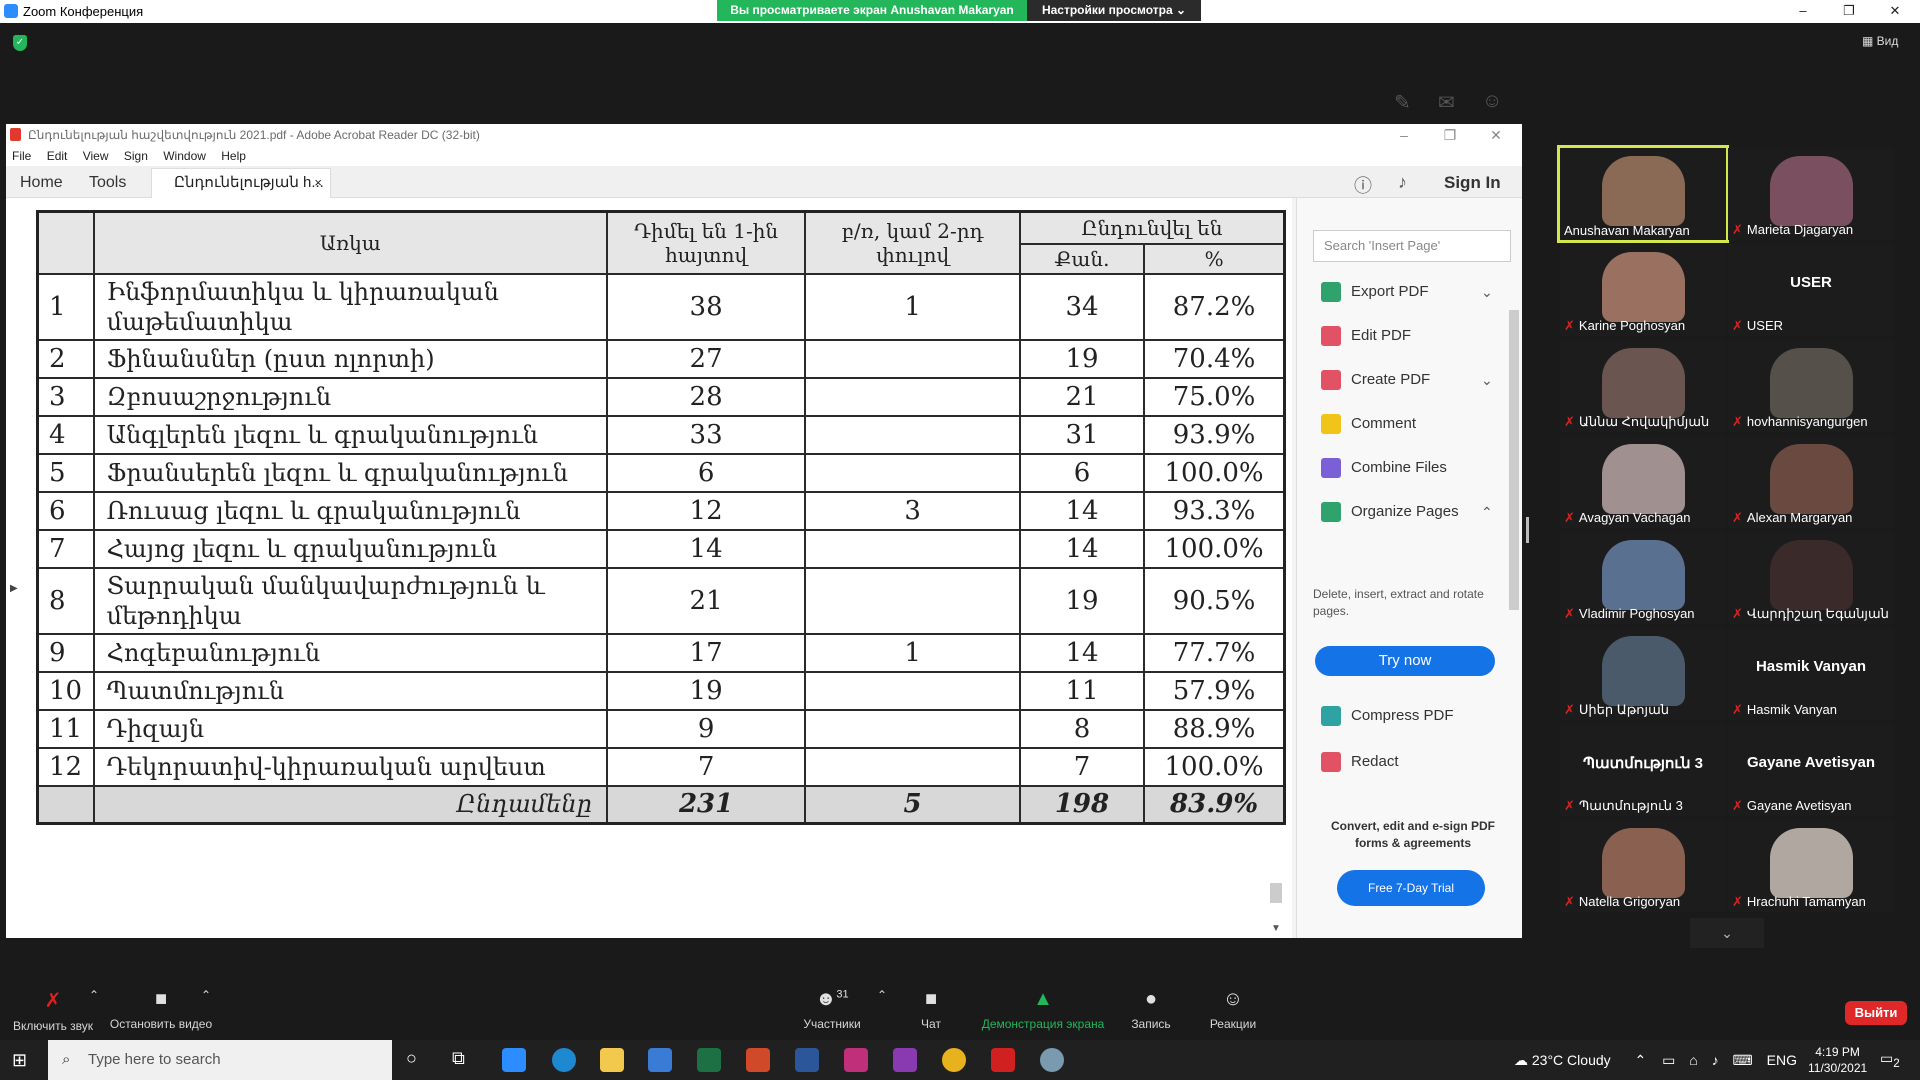 The height and width of the screenshot is (1080, 1920). Describe the element at coordinates (1643, 578) in the screenshot. I see `participant-tile: ✗ Vladimir Poghosyan` at that location.